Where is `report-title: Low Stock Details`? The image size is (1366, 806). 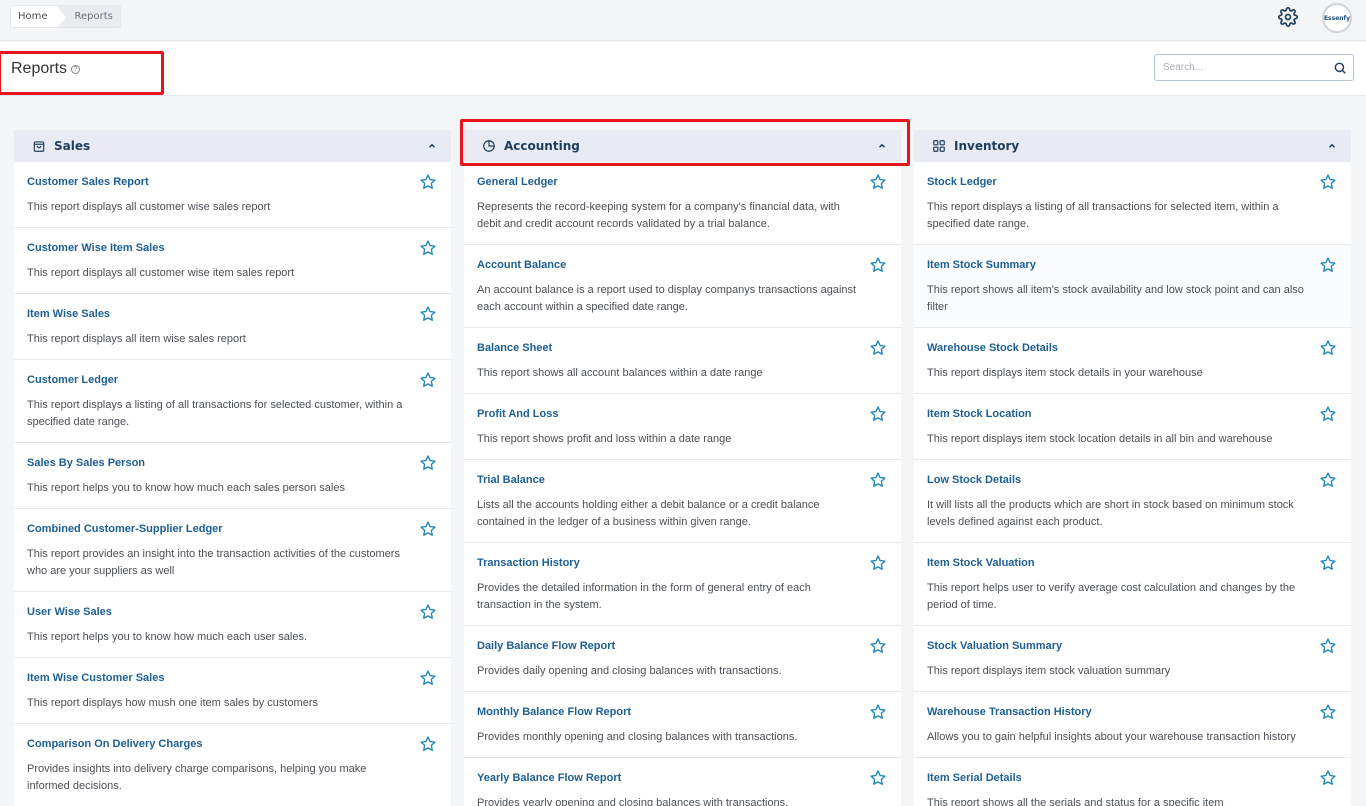
report-title: Low Stock Details is located at coordinates (1119, 480).